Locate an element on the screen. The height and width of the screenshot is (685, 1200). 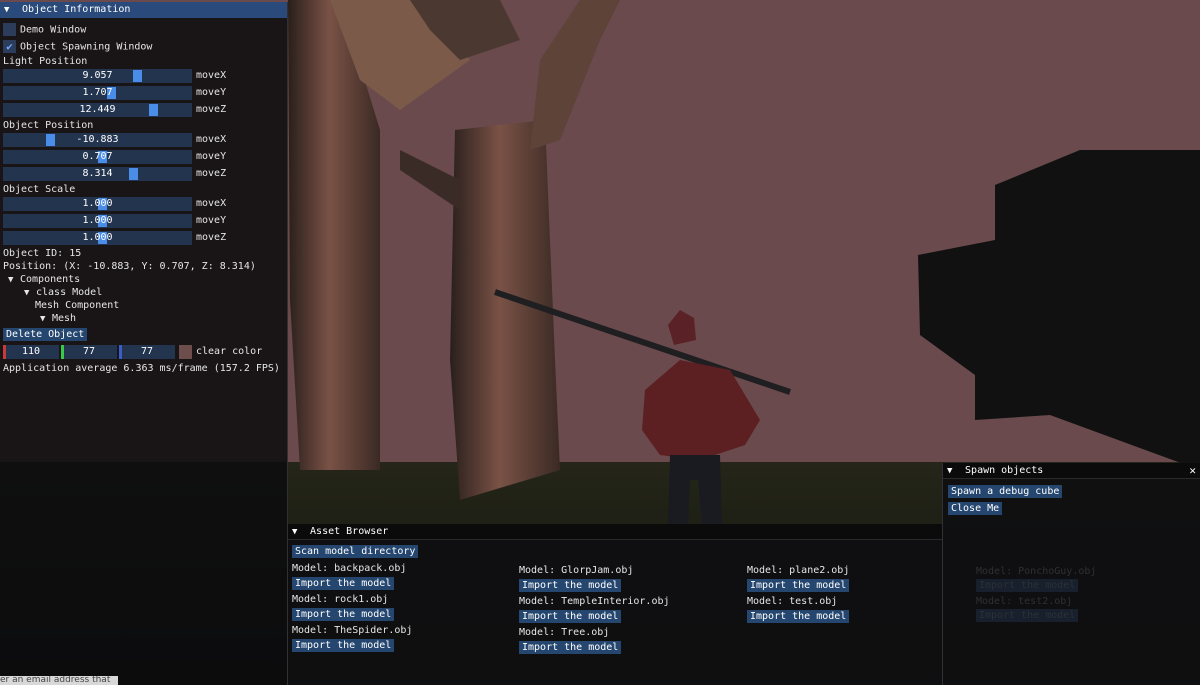
color-value-g: 77 is located at coordinates (89, 351).